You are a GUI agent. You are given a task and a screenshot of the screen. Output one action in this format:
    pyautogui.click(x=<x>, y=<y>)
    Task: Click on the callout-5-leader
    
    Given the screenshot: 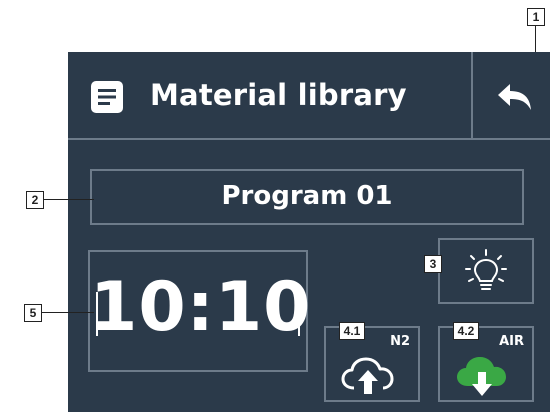 What is the action you would take?
    pyautogui.click(x=68, y=312)
    